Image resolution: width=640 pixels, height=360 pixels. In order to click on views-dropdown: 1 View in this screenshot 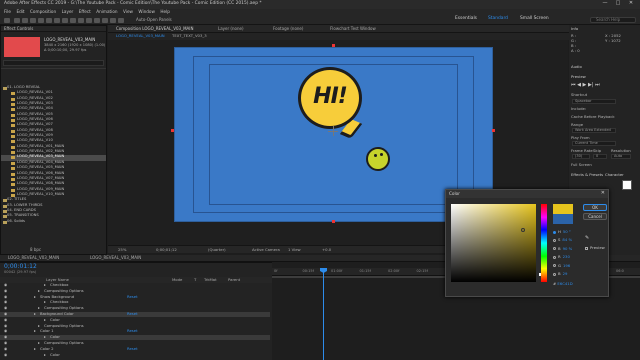, I will do `click(294, 250)`.